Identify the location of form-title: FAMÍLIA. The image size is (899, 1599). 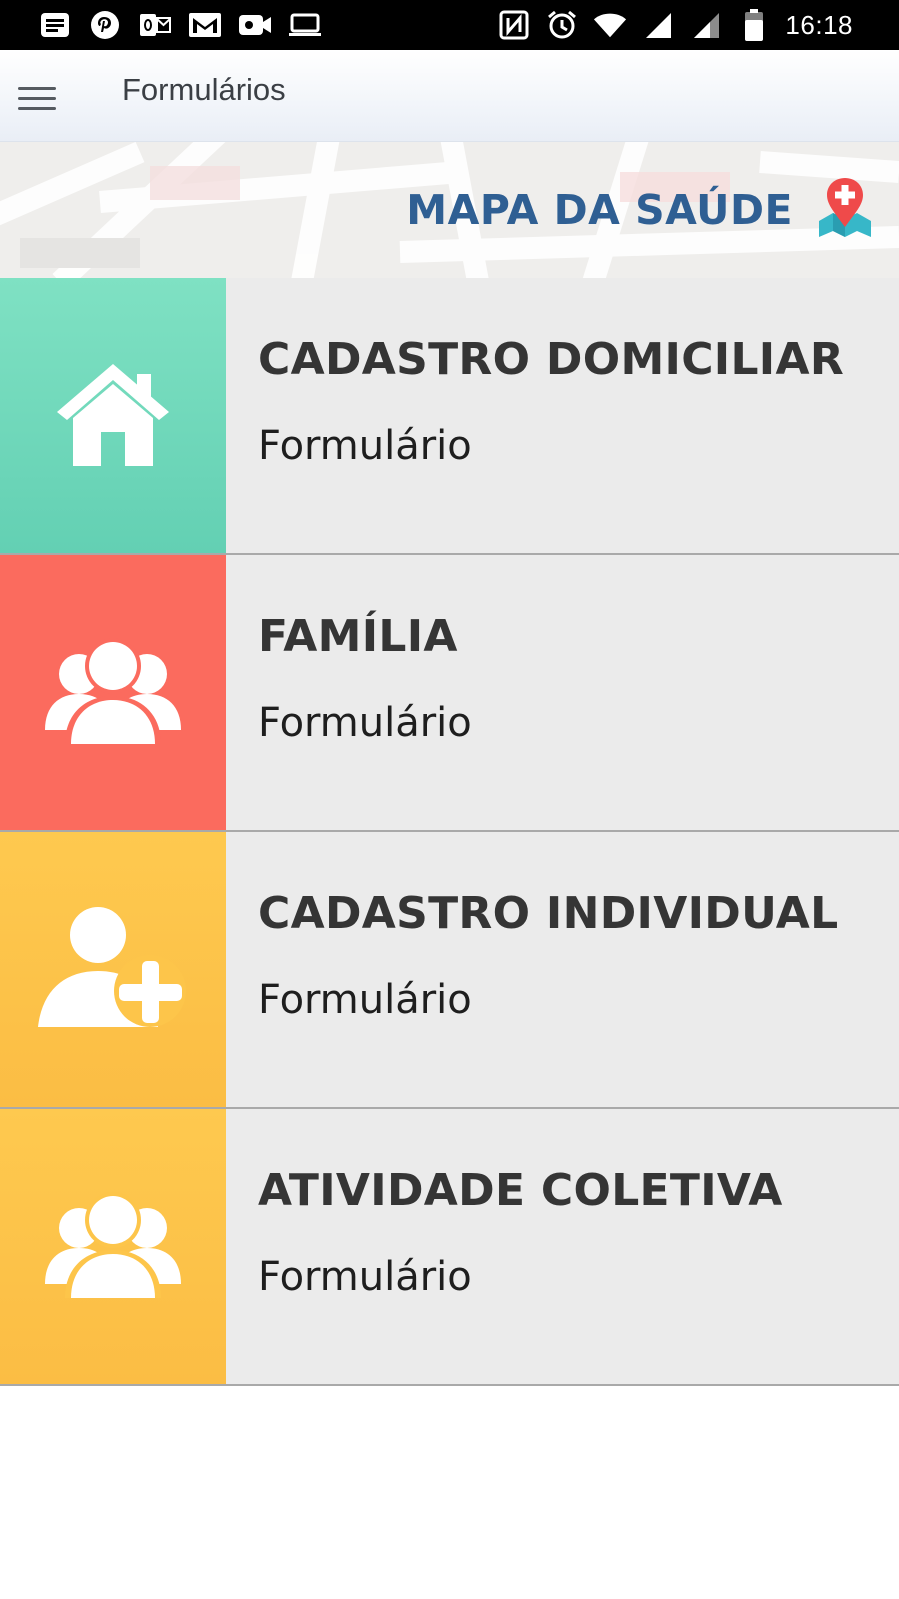
(358, 636).